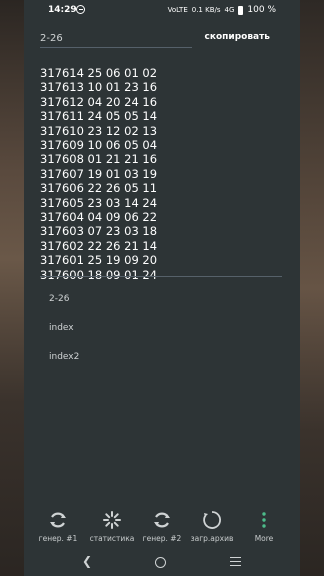 This screenshot has height=576, width=324. What do you see at coordinates (212, 538) in the screenshot?
I see `nav-label: загр.архив` at bounding box center [212, 538].